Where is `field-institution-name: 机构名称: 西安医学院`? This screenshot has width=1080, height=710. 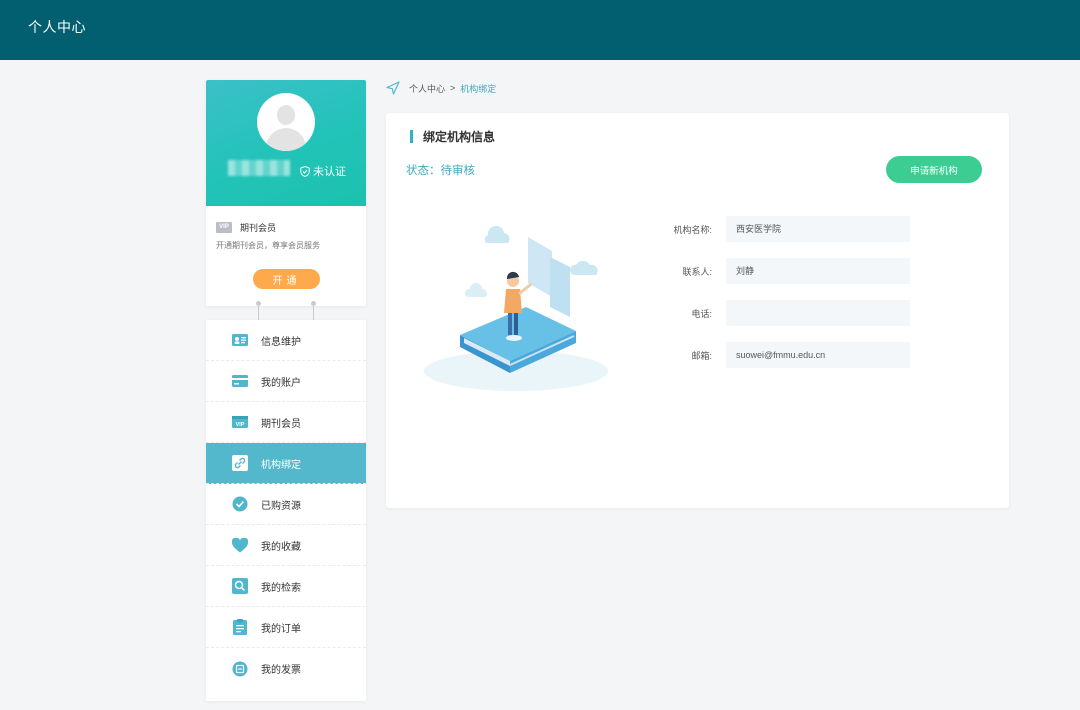 field-institution-name: 机构名称: 西安医学院 is located at coordinates (786, 229).